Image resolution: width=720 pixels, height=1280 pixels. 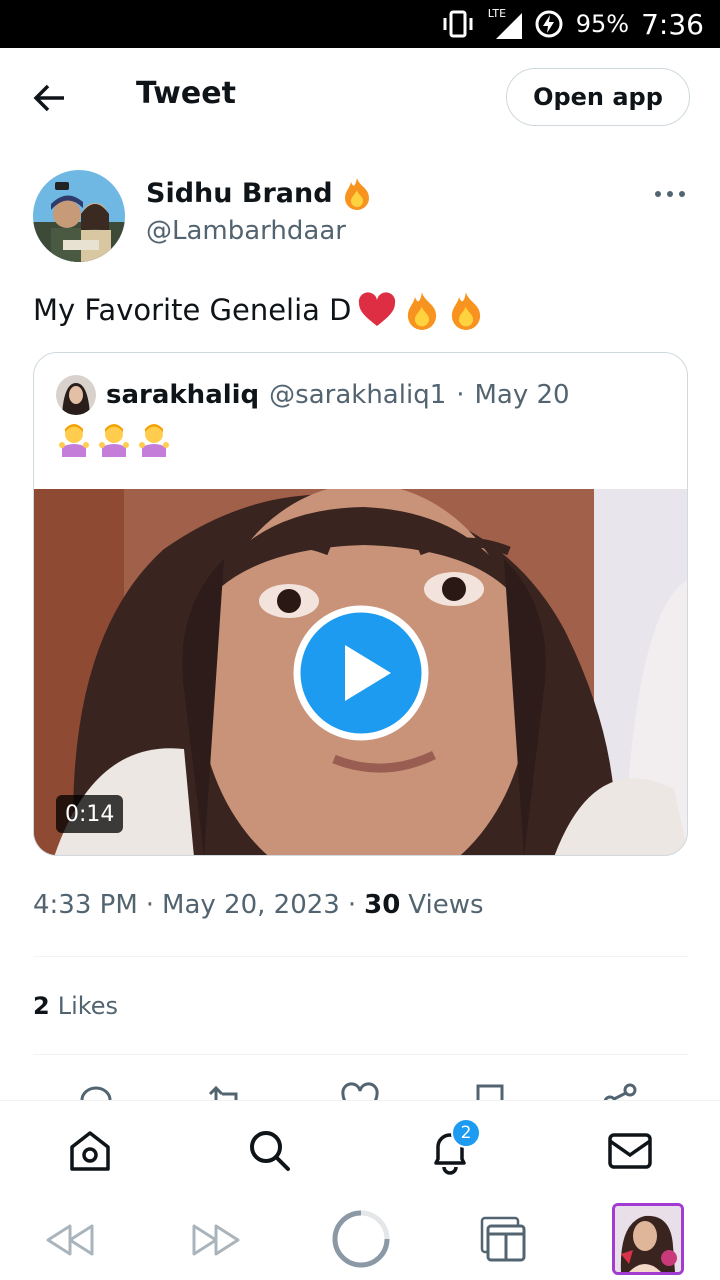 What do you see at coordinates (458, 24) in the screenshot?
I see `vibrate-icon` at bounding box center [458, 24].